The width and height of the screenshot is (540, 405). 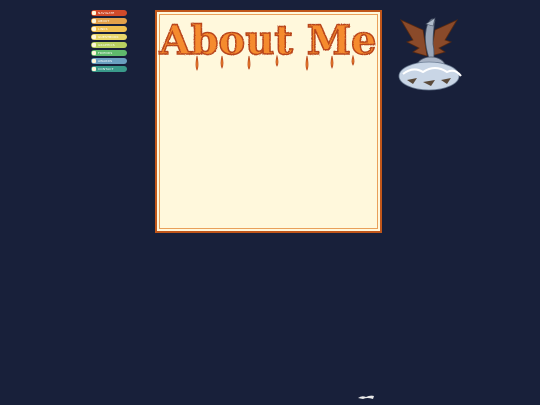 I want to click on dragon-emblem-icon, so click(x=430, y=54).